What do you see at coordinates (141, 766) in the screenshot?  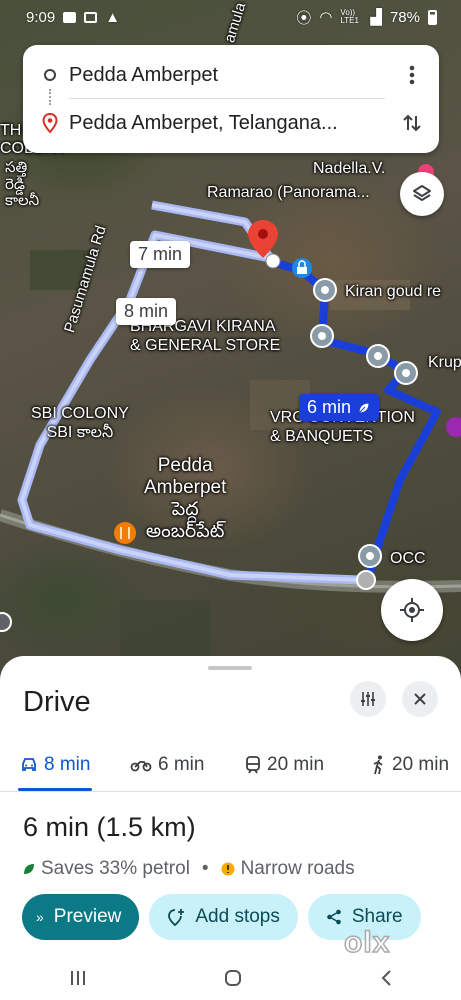 I see `motorcycle-icon` at bounding box center [141, 766].